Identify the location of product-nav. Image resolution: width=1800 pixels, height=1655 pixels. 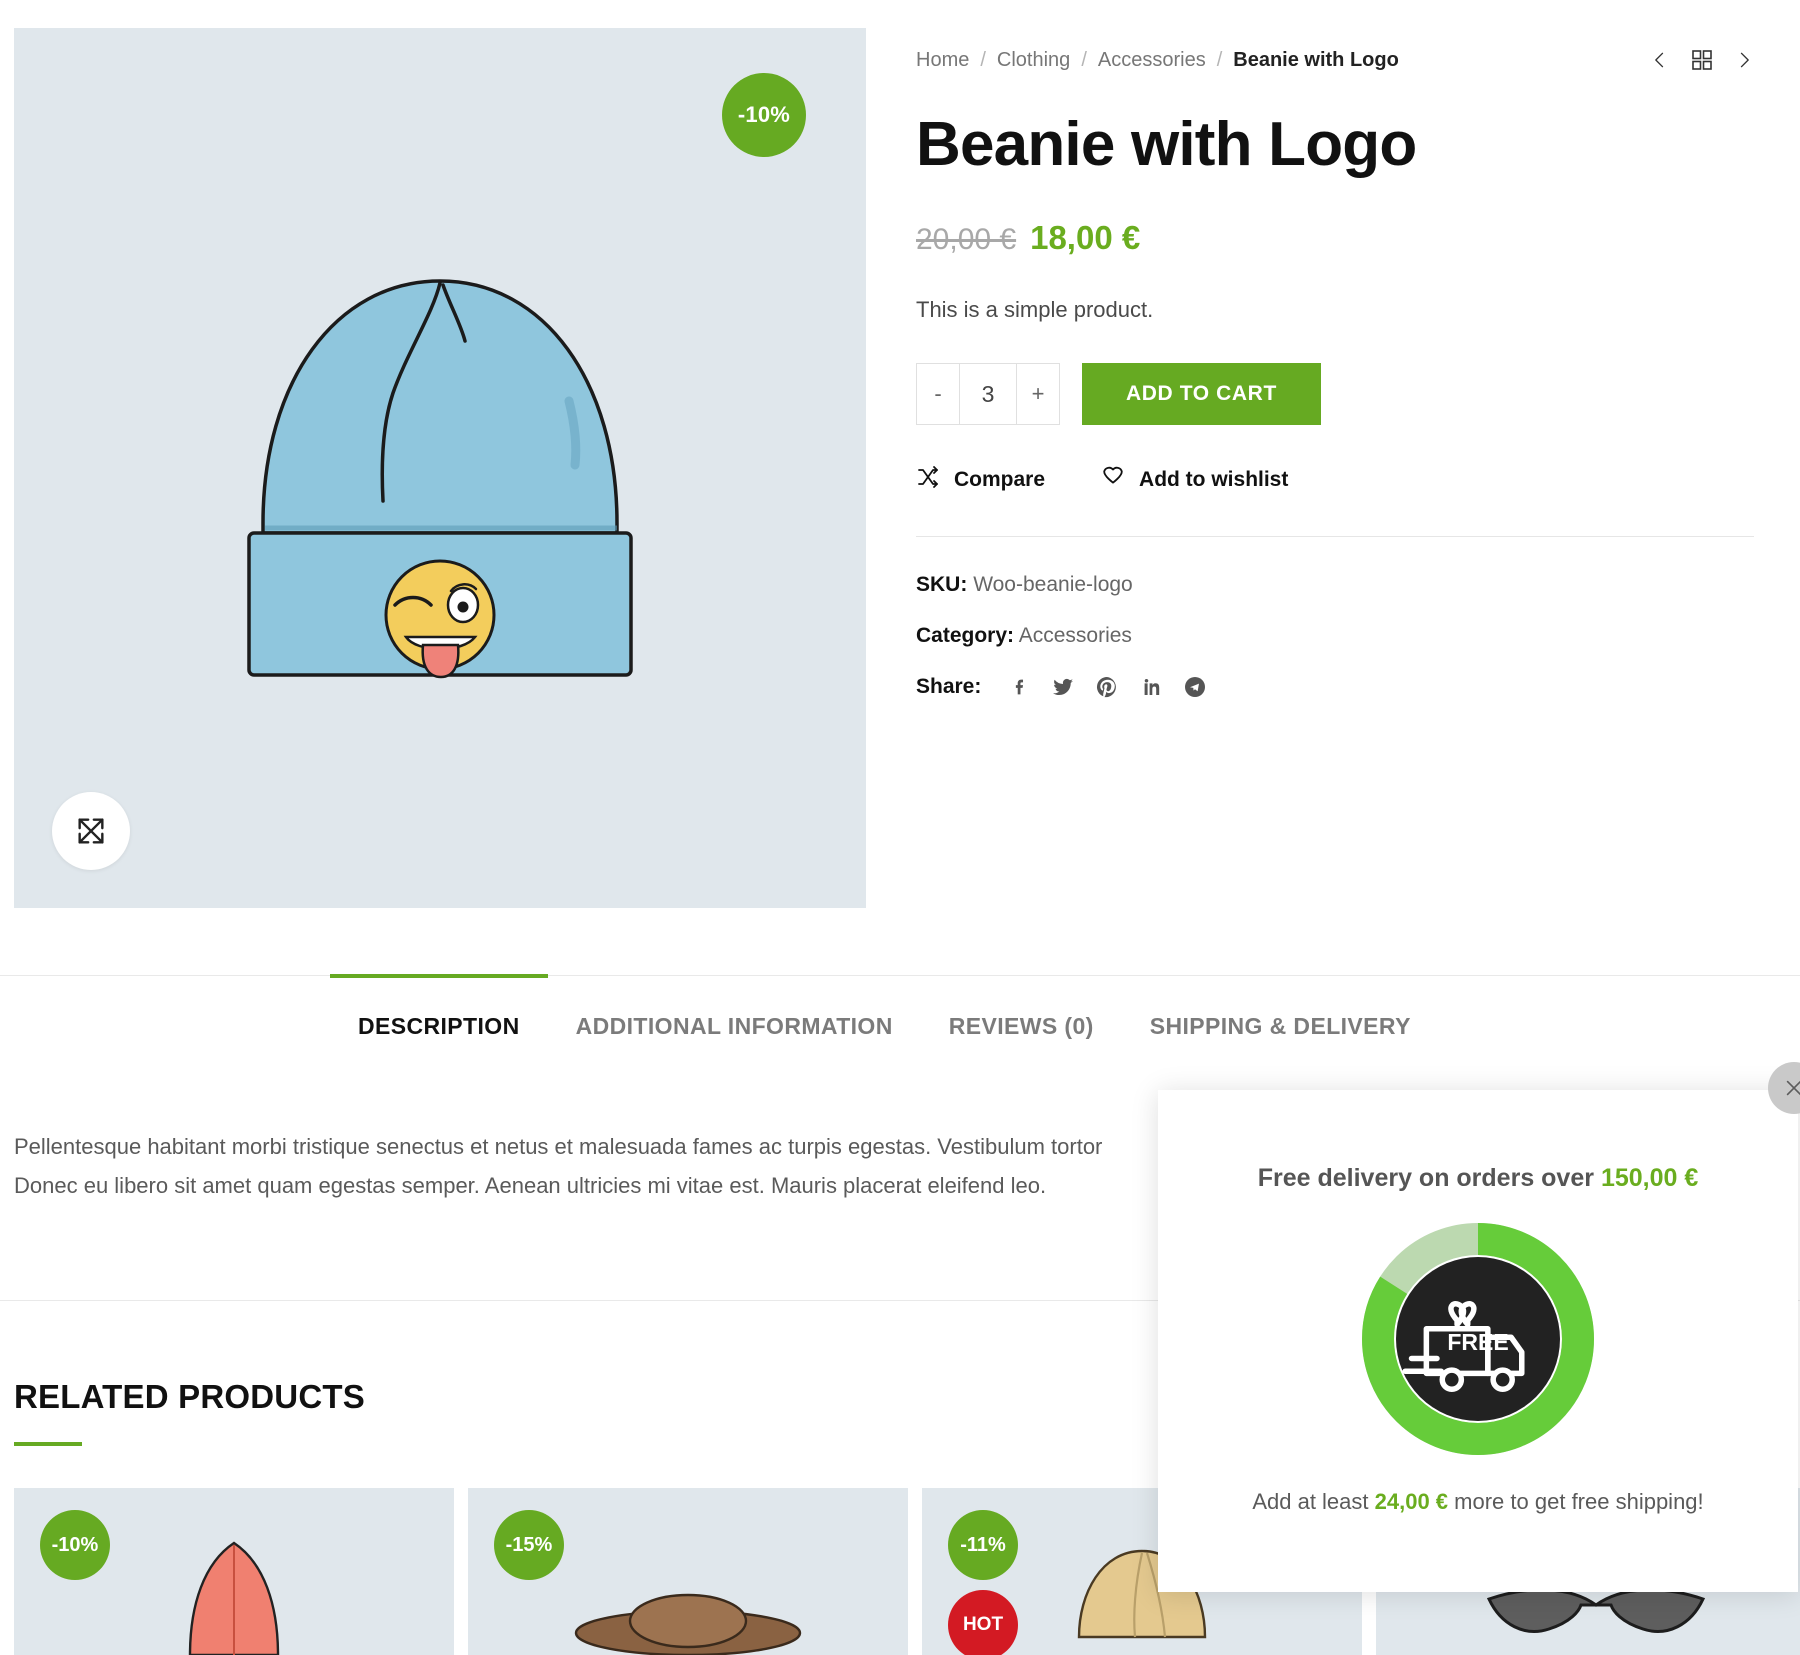
(1702, 60).